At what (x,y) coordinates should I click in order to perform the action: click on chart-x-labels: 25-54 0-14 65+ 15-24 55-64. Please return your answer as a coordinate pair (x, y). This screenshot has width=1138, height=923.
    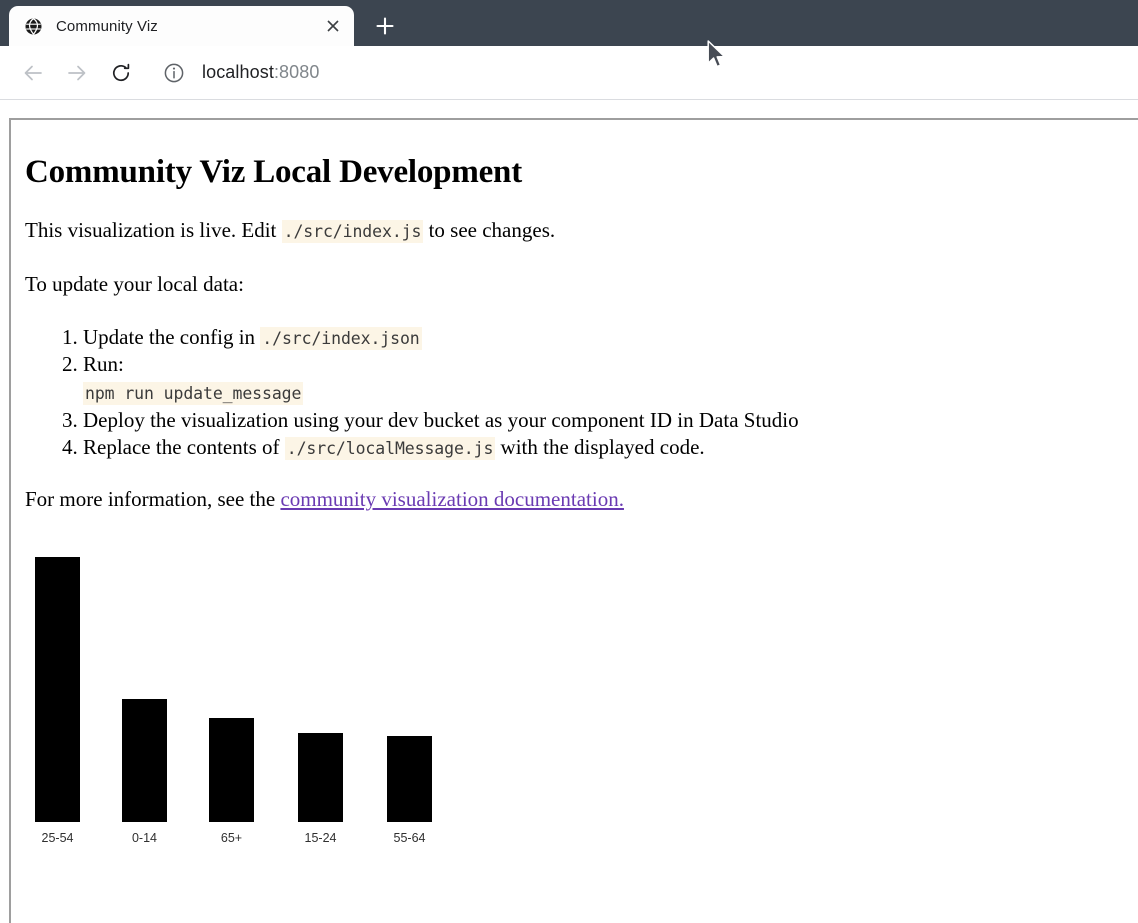
    Looking at the image, I should click on (234, 838).